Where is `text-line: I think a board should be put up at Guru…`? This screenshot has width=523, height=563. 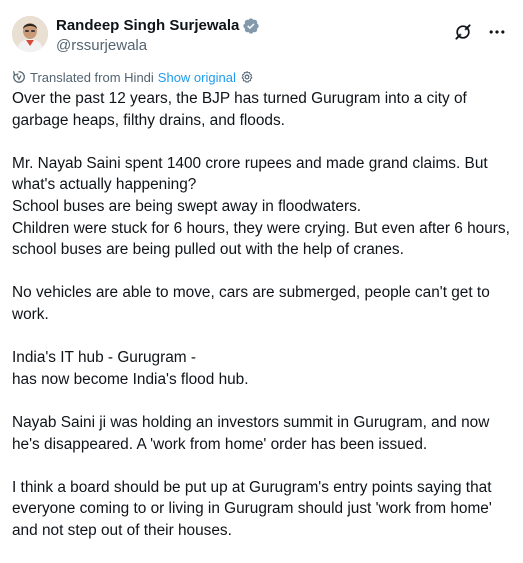 text-line: I think a board should be put up at Guru… is located at coordinates (252, 487).